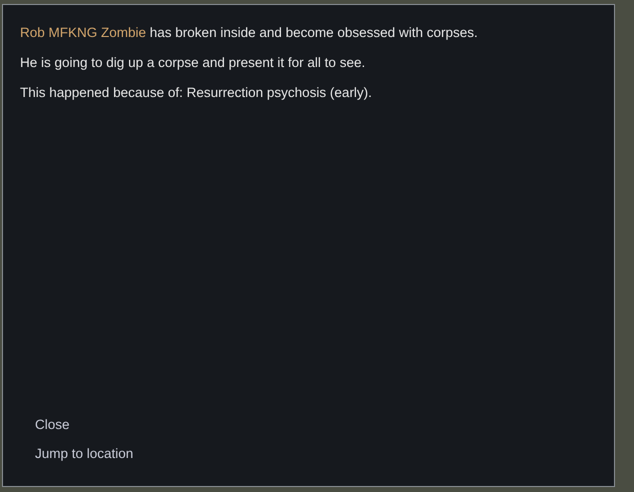 The image size is (634, 492). What do you see at coordinates (196, 93) in the screenshot?
I see `message-text: This happened because of: Resurrection psychosis (early).` at bounding box center [196, 93].